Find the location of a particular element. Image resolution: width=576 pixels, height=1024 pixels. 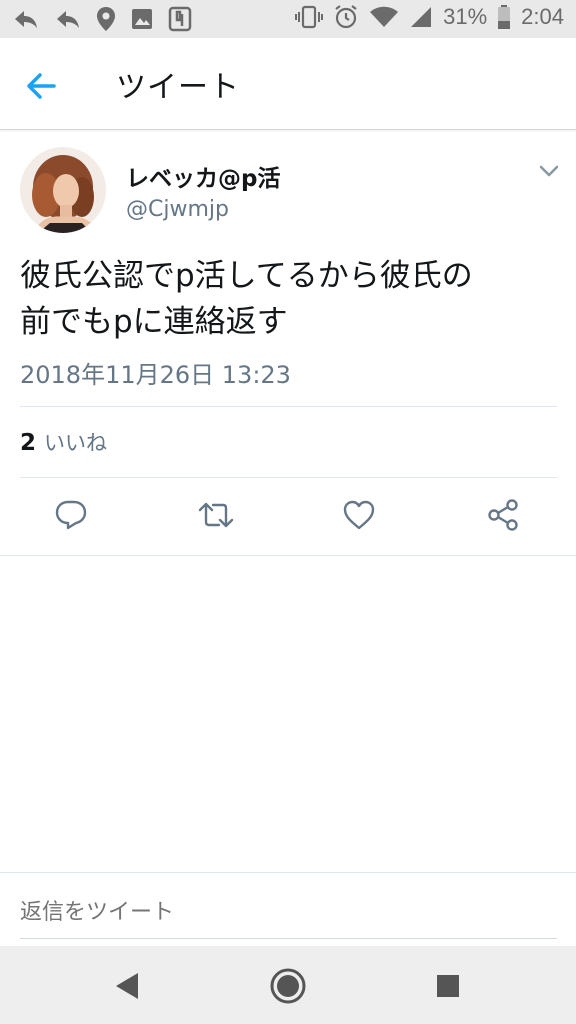

likes-label: いいね is located at coordinates (76, 443).